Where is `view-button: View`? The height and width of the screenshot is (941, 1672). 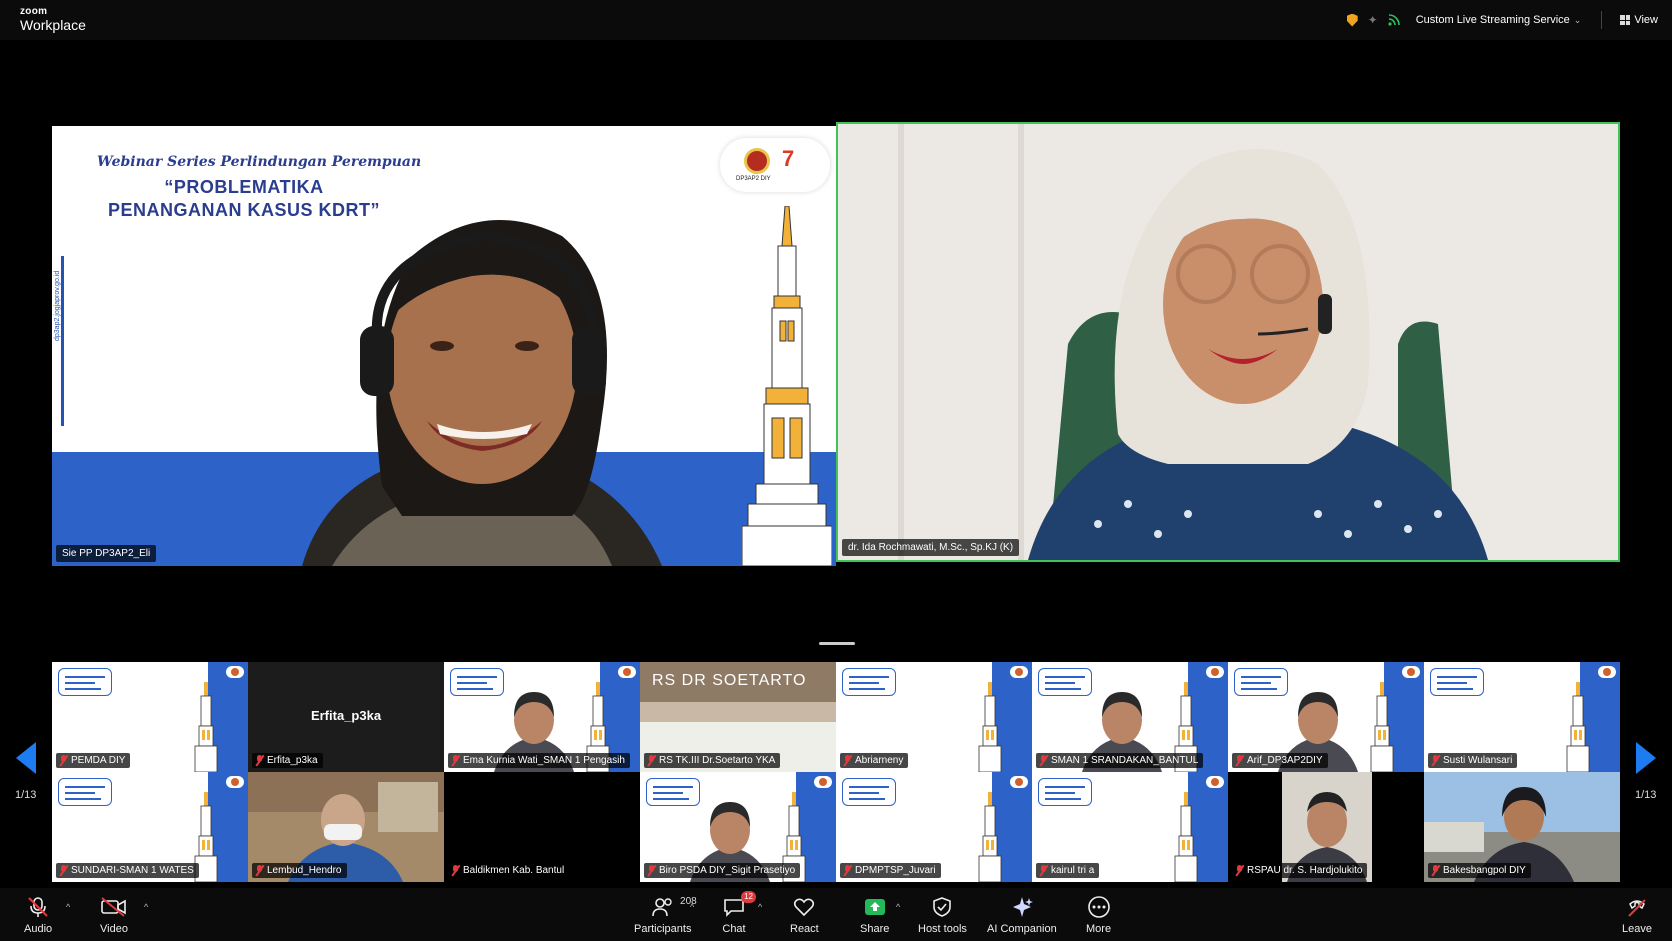 view-button: View is located at coordinates (1639, 20).